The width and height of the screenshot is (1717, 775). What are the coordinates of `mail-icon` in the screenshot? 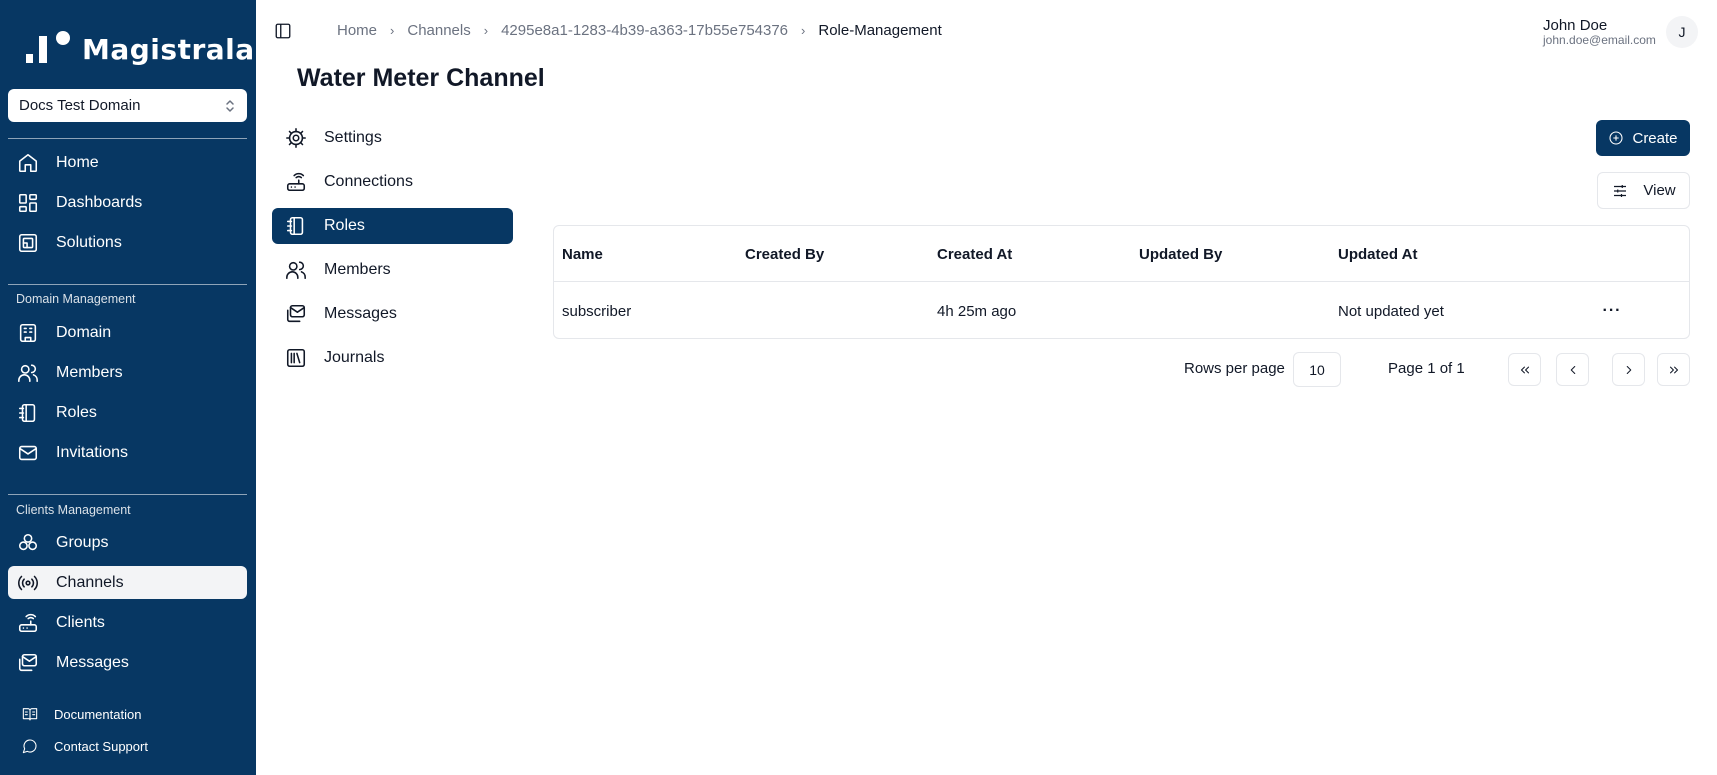 It's located at (28, 453).